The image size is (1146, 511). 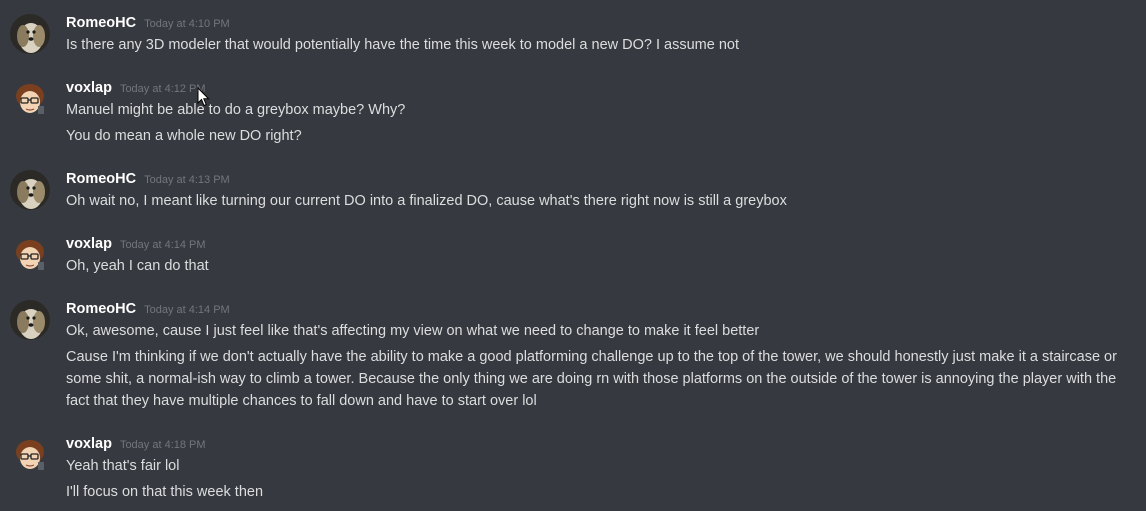 I want to click on message-header: RomeoHC Today at 4:10 PM, so click(x=148, y=23).